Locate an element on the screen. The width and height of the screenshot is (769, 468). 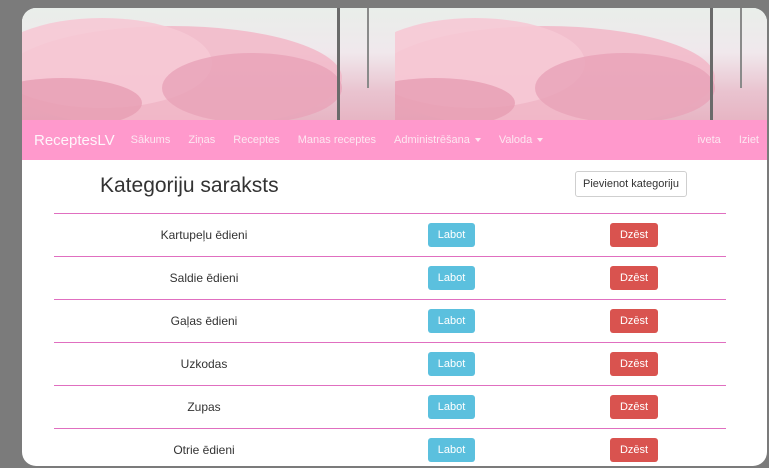
nav-dropdown-language: Valoda is located at coordinates (521, 140).